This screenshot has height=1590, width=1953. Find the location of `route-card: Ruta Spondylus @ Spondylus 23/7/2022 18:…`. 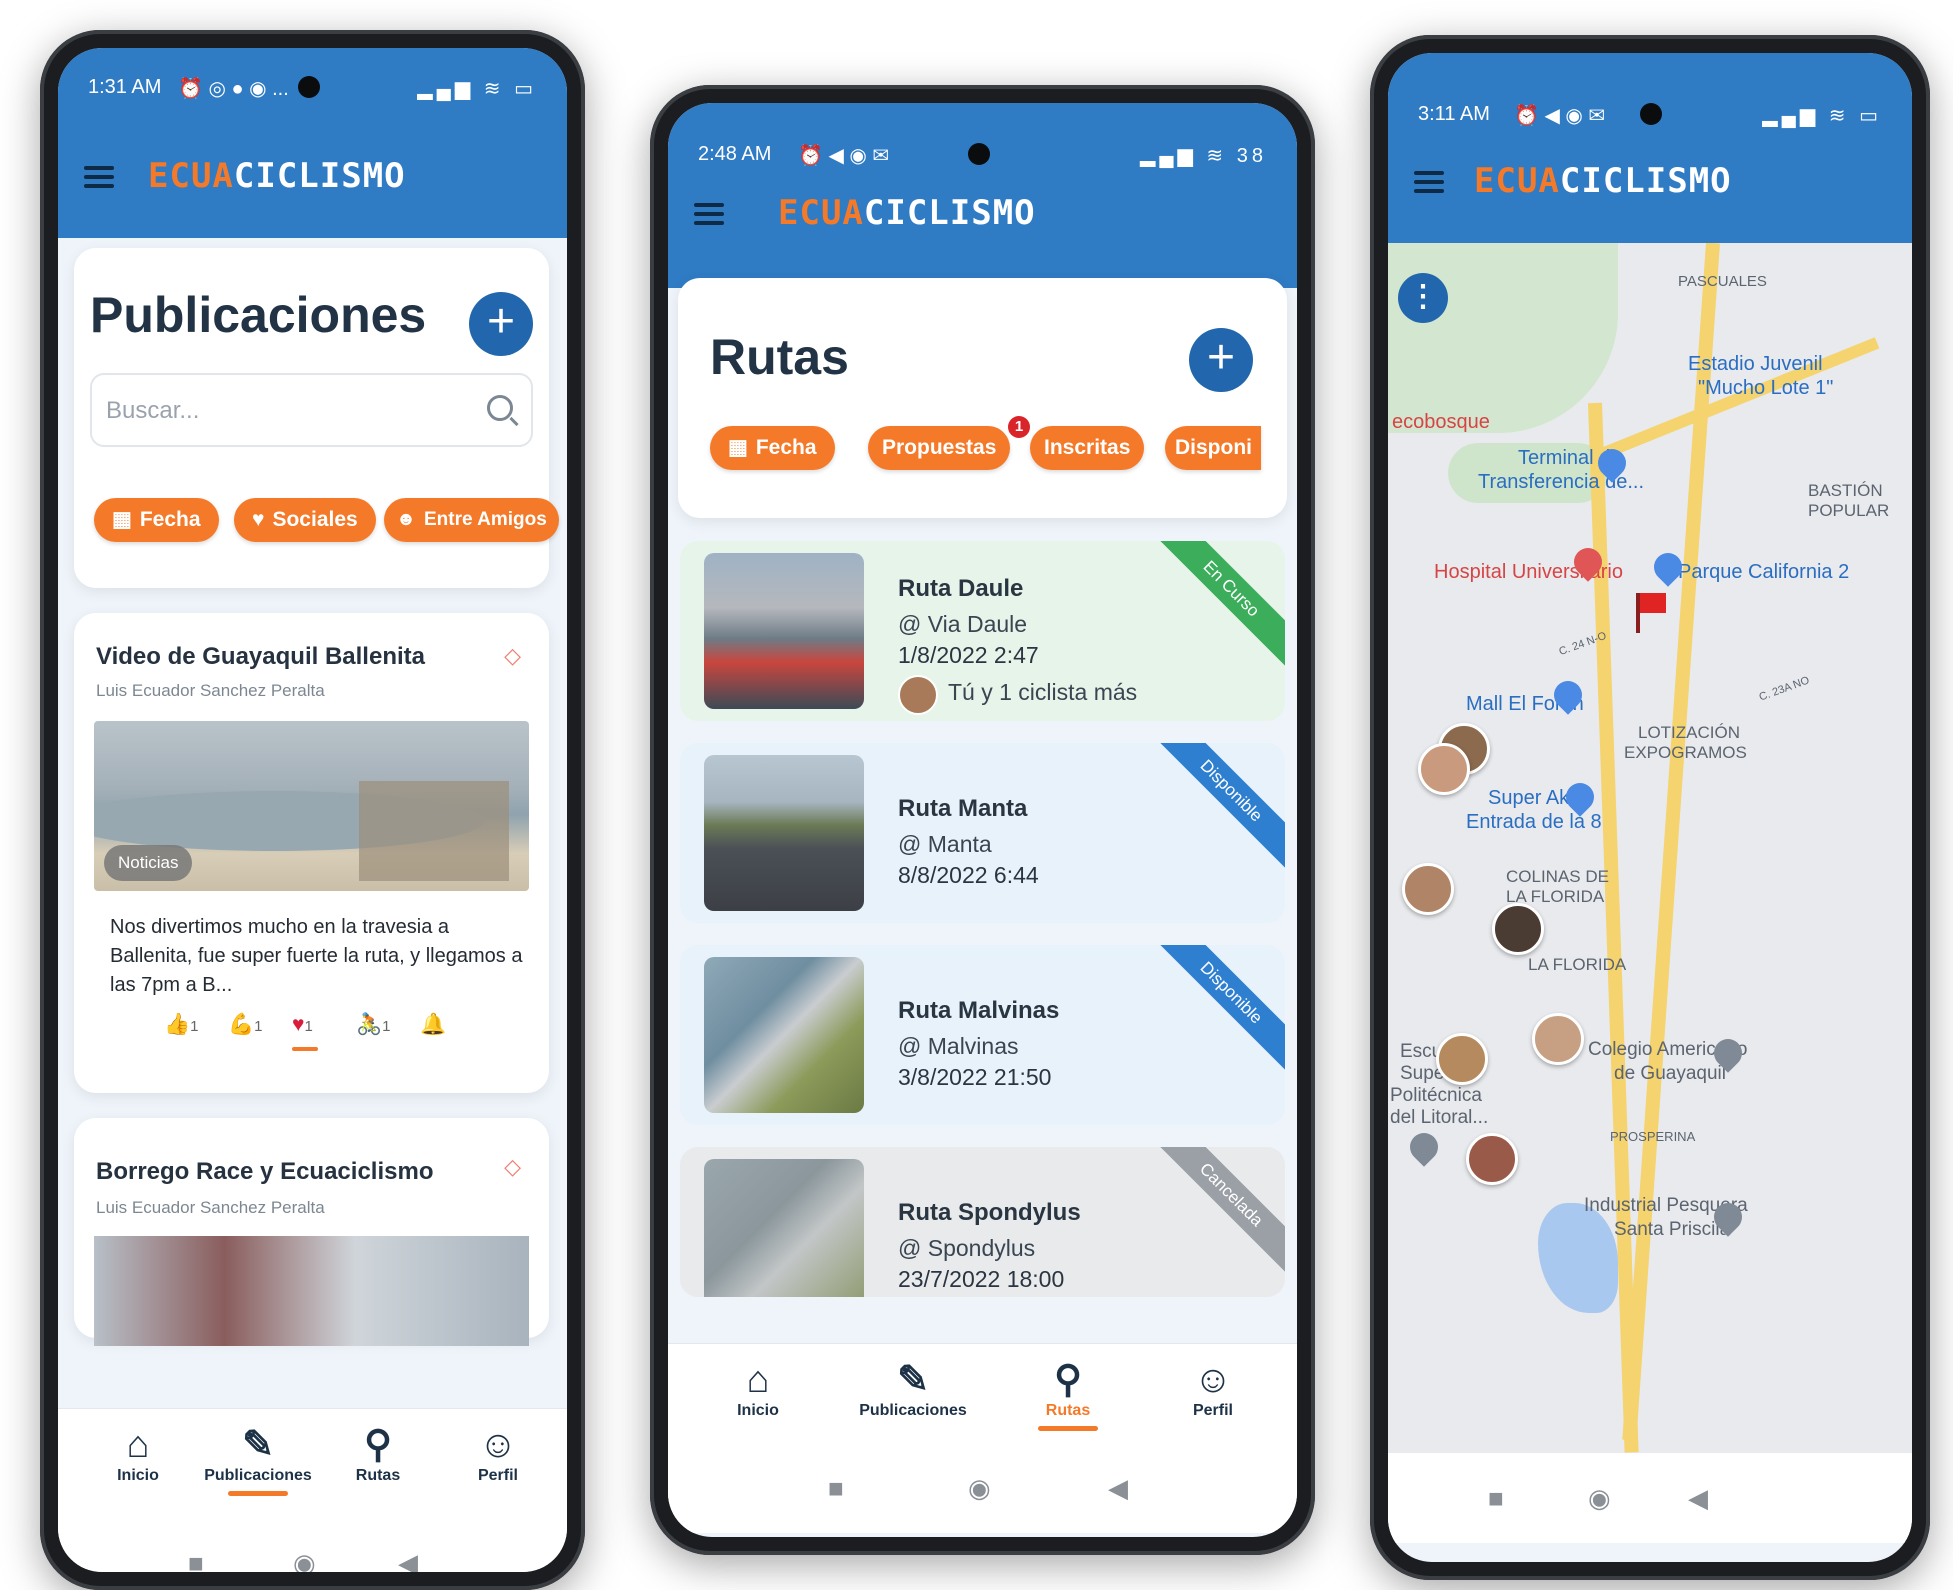

route-card: Ruta Spondylus @ Spondylus 23/7/2022 18:… is located at coordinates (982, 1222).